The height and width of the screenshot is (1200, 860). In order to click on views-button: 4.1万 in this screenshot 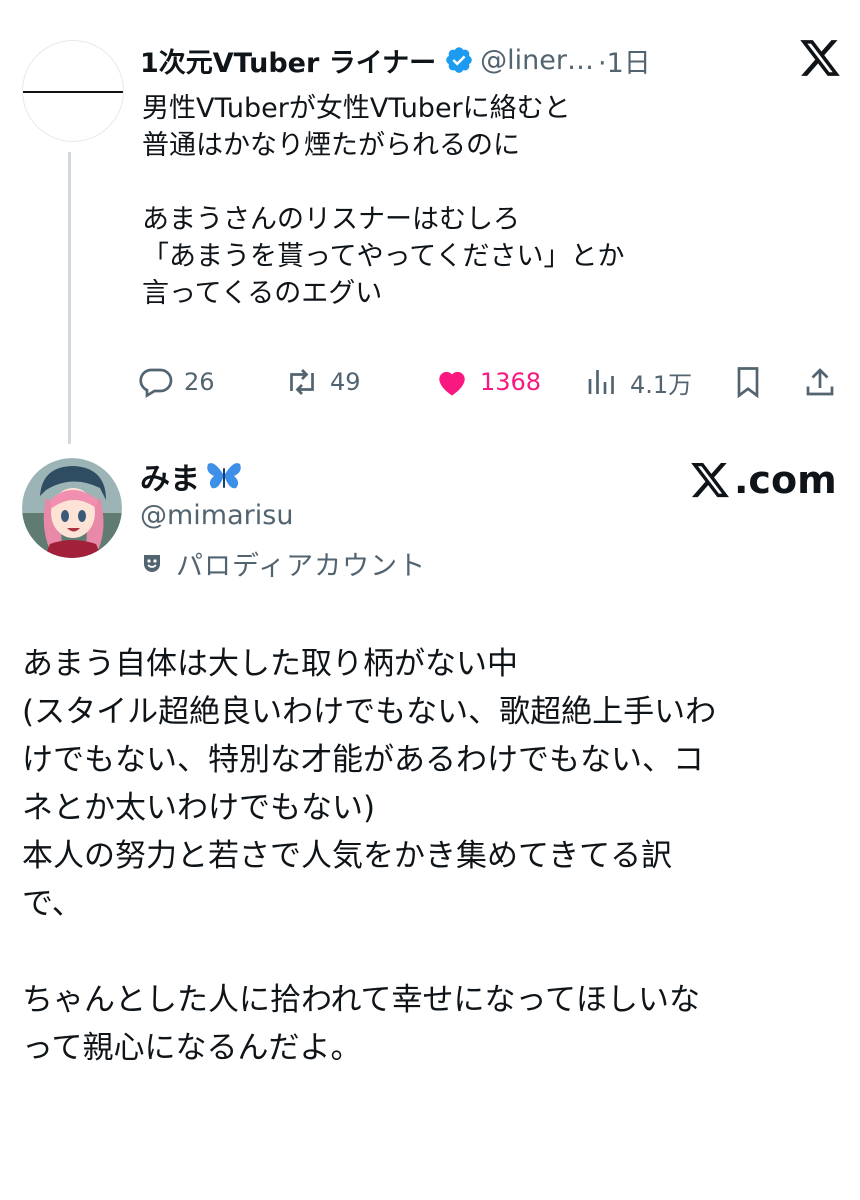, I will do `click(638, 382)`.